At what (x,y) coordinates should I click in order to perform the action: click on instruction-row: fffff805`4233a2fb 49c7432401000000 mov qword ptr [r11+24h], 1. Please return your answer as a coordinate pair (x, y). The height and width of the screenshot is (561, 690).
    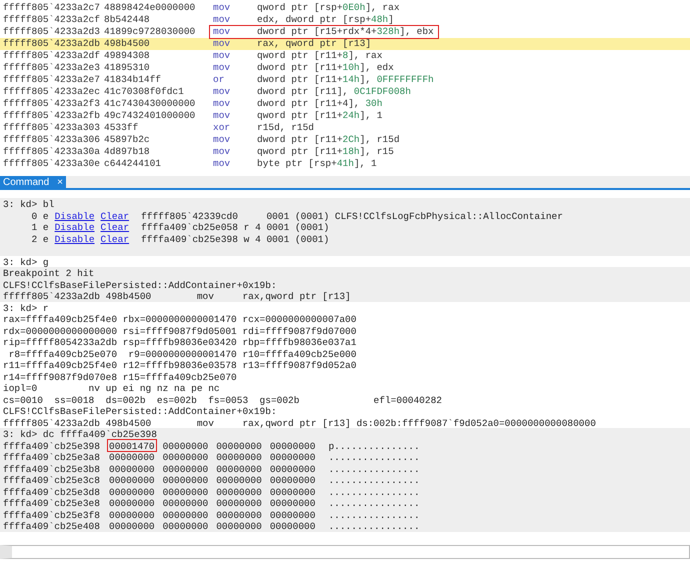
    Looking at the image, I should click on (345, 116).